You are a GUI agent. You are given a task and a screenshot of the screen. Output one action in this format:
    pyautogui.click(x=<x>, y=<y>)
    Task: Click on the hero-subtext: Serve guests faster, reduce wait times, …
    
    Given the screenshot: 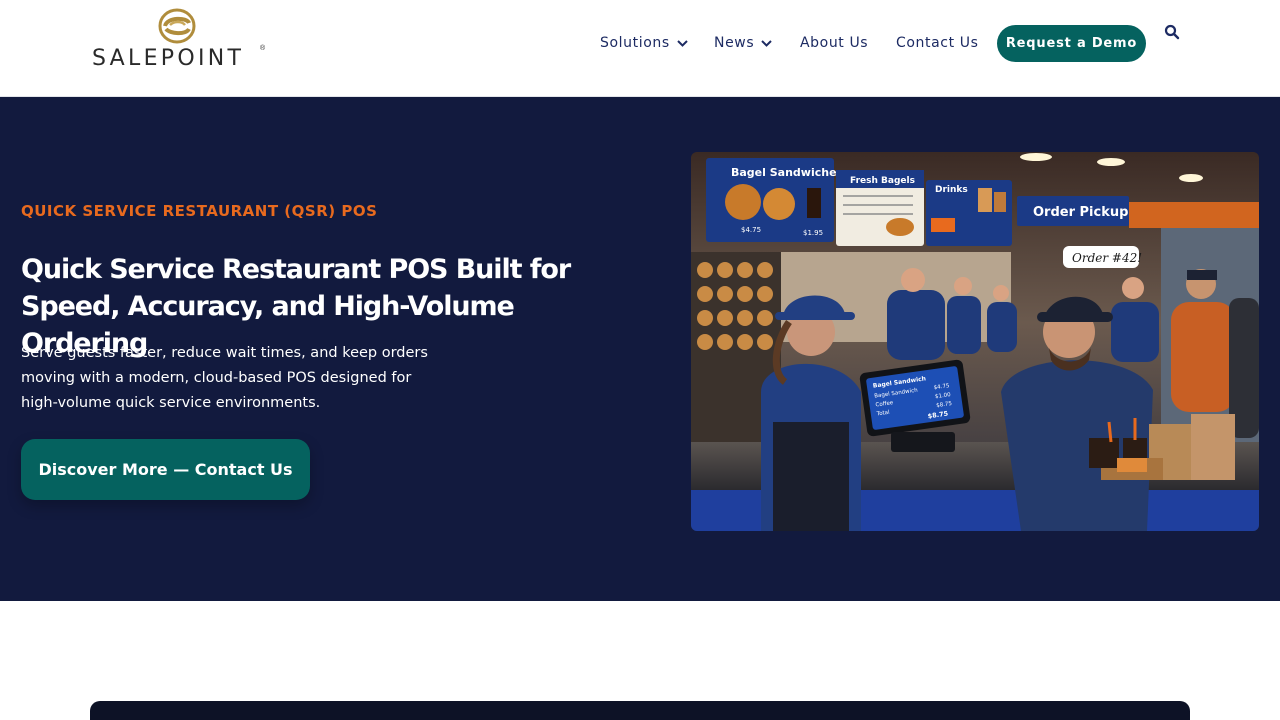 What is the action you would take?
    pyautogui.click(x=224, y=378)
    